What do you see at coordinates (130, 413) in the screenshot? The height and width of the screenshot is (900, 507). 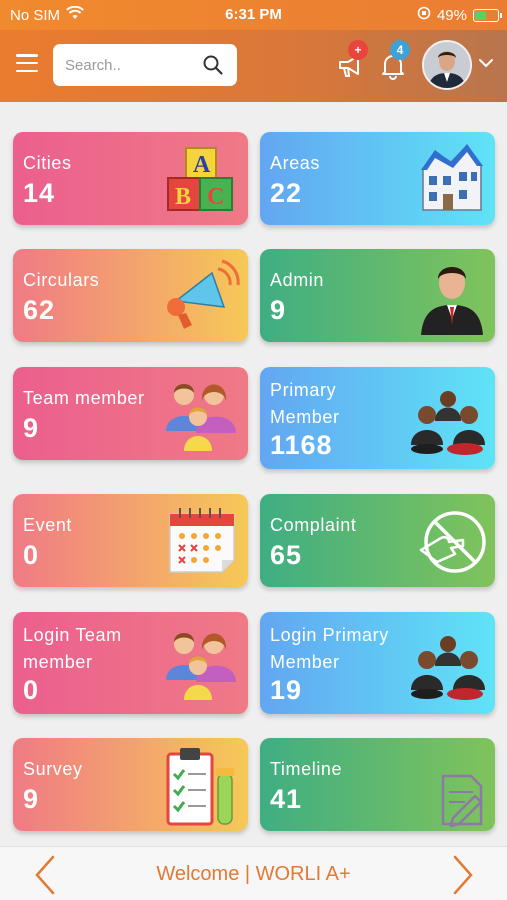 I see `card-team-member: Team member 9` at bounding box center [130, 413].